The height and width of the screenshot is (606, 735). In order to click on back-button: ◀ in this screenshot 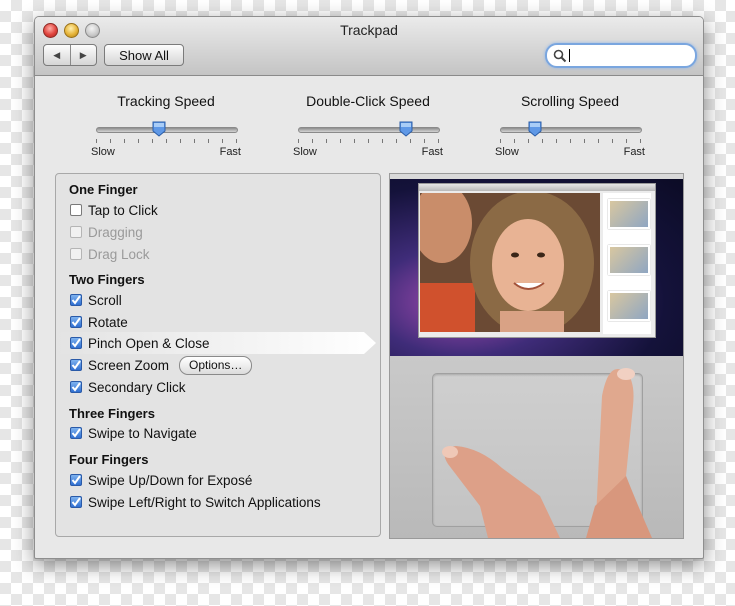, I will do `click(57, 55)`.